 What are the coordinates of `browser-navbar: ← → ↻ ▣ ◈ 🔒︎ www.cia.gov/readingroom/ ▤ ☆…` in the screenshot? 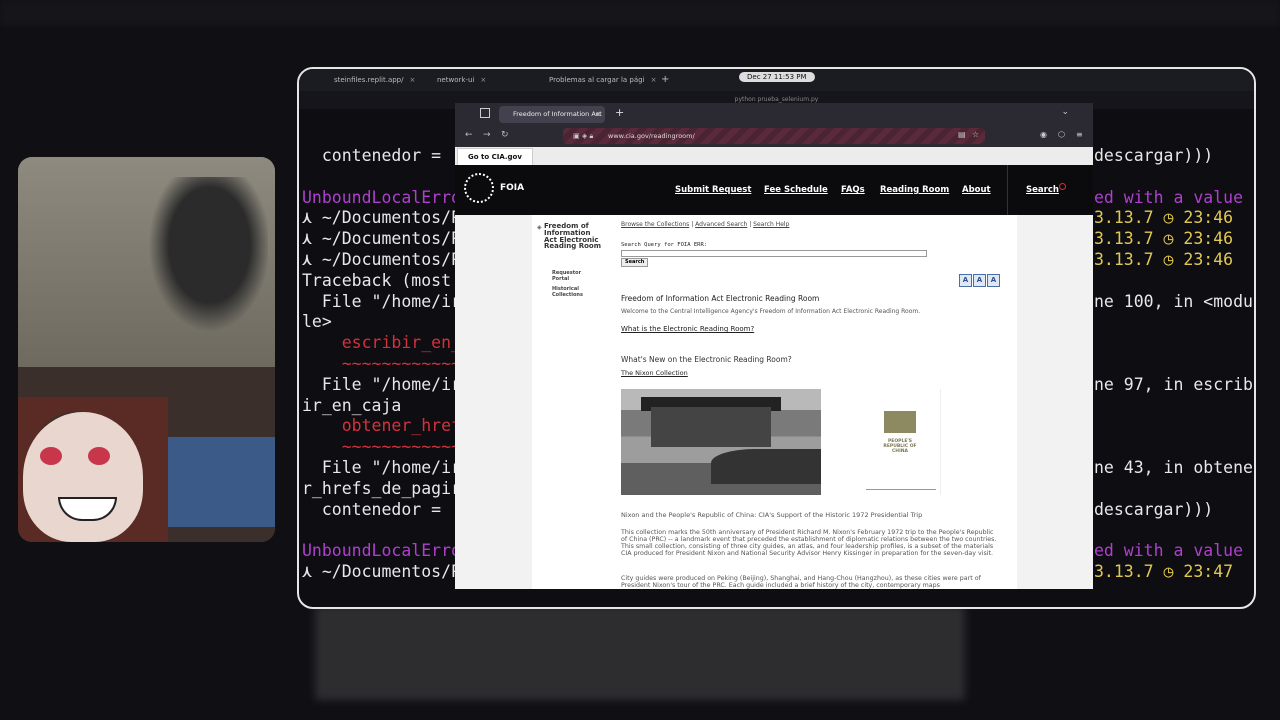 It's located at (774, 136).